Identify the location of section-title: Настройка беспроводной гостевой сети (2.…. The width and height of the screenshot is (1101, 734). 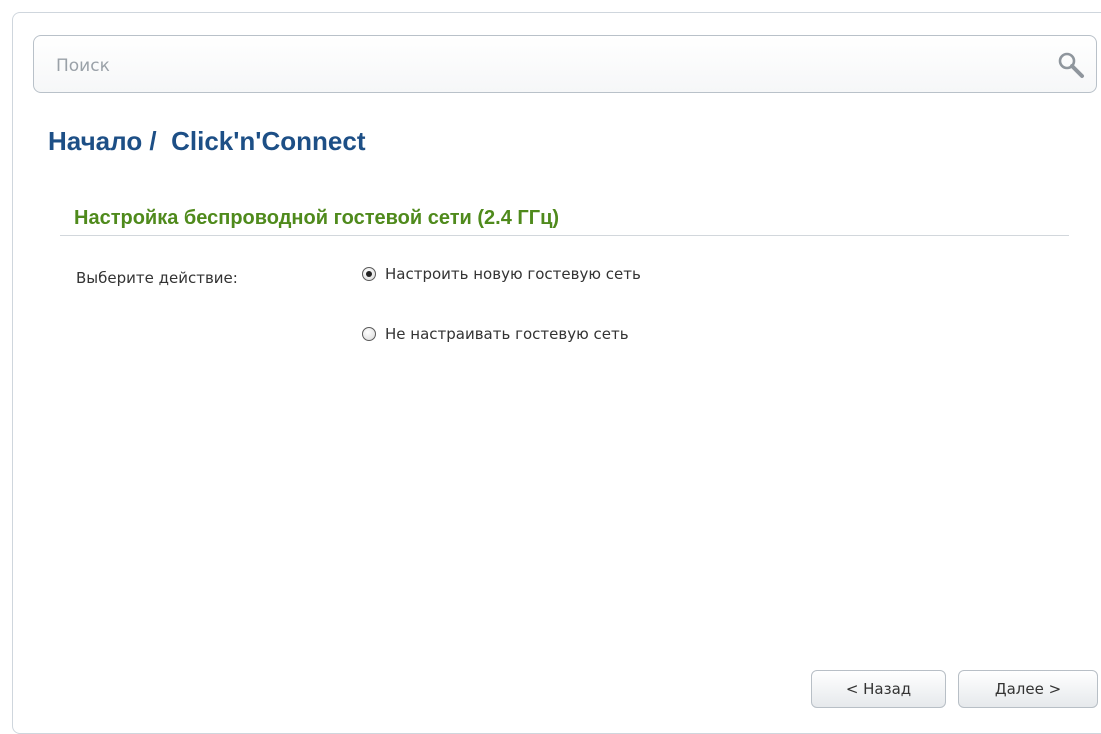
(317, 218).